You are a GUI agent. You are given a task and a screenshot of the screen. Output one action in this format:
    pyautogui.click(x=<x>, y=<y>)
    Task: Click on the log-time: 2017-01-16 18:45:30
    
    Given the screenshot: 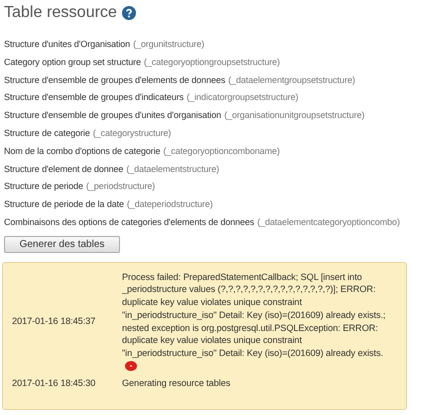 What is the action you would take?
    pyautogui.click(x=54, y=383)
    